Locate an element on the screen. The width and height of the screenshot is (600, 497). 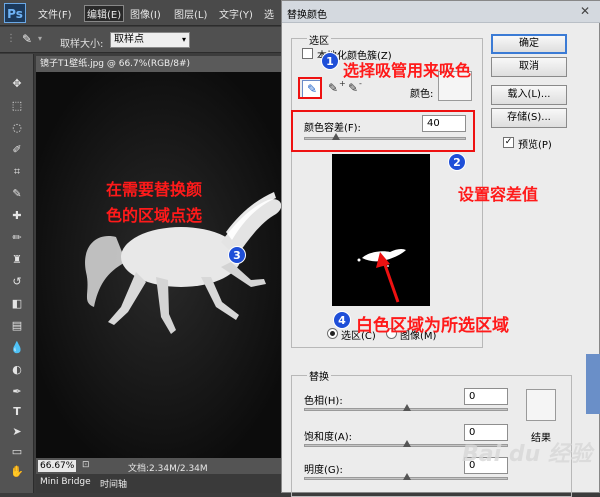
history-brush-tool-icon: ↺ is located at coordinates (17, 282).